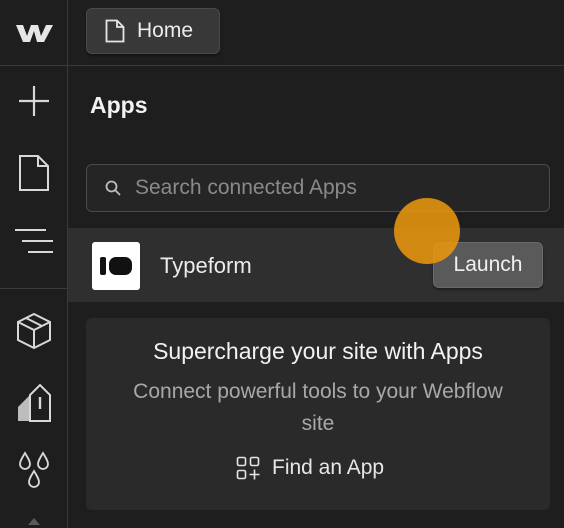 The image size is (564, 528). I want to click on apps-grid-add-icon, so click(248, 468).